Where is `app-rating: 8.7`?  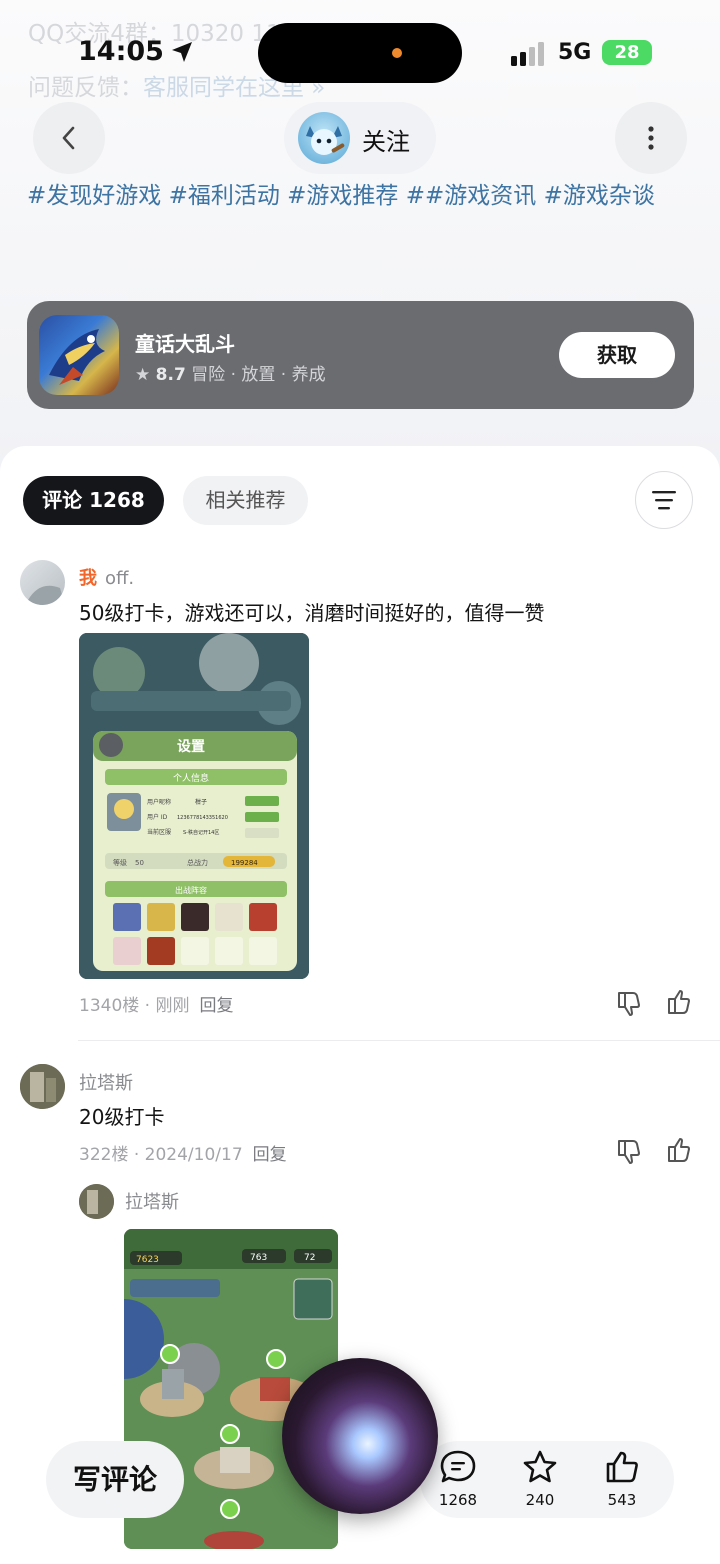
app-rating: 8.7 is located at coordinates (170, 375).